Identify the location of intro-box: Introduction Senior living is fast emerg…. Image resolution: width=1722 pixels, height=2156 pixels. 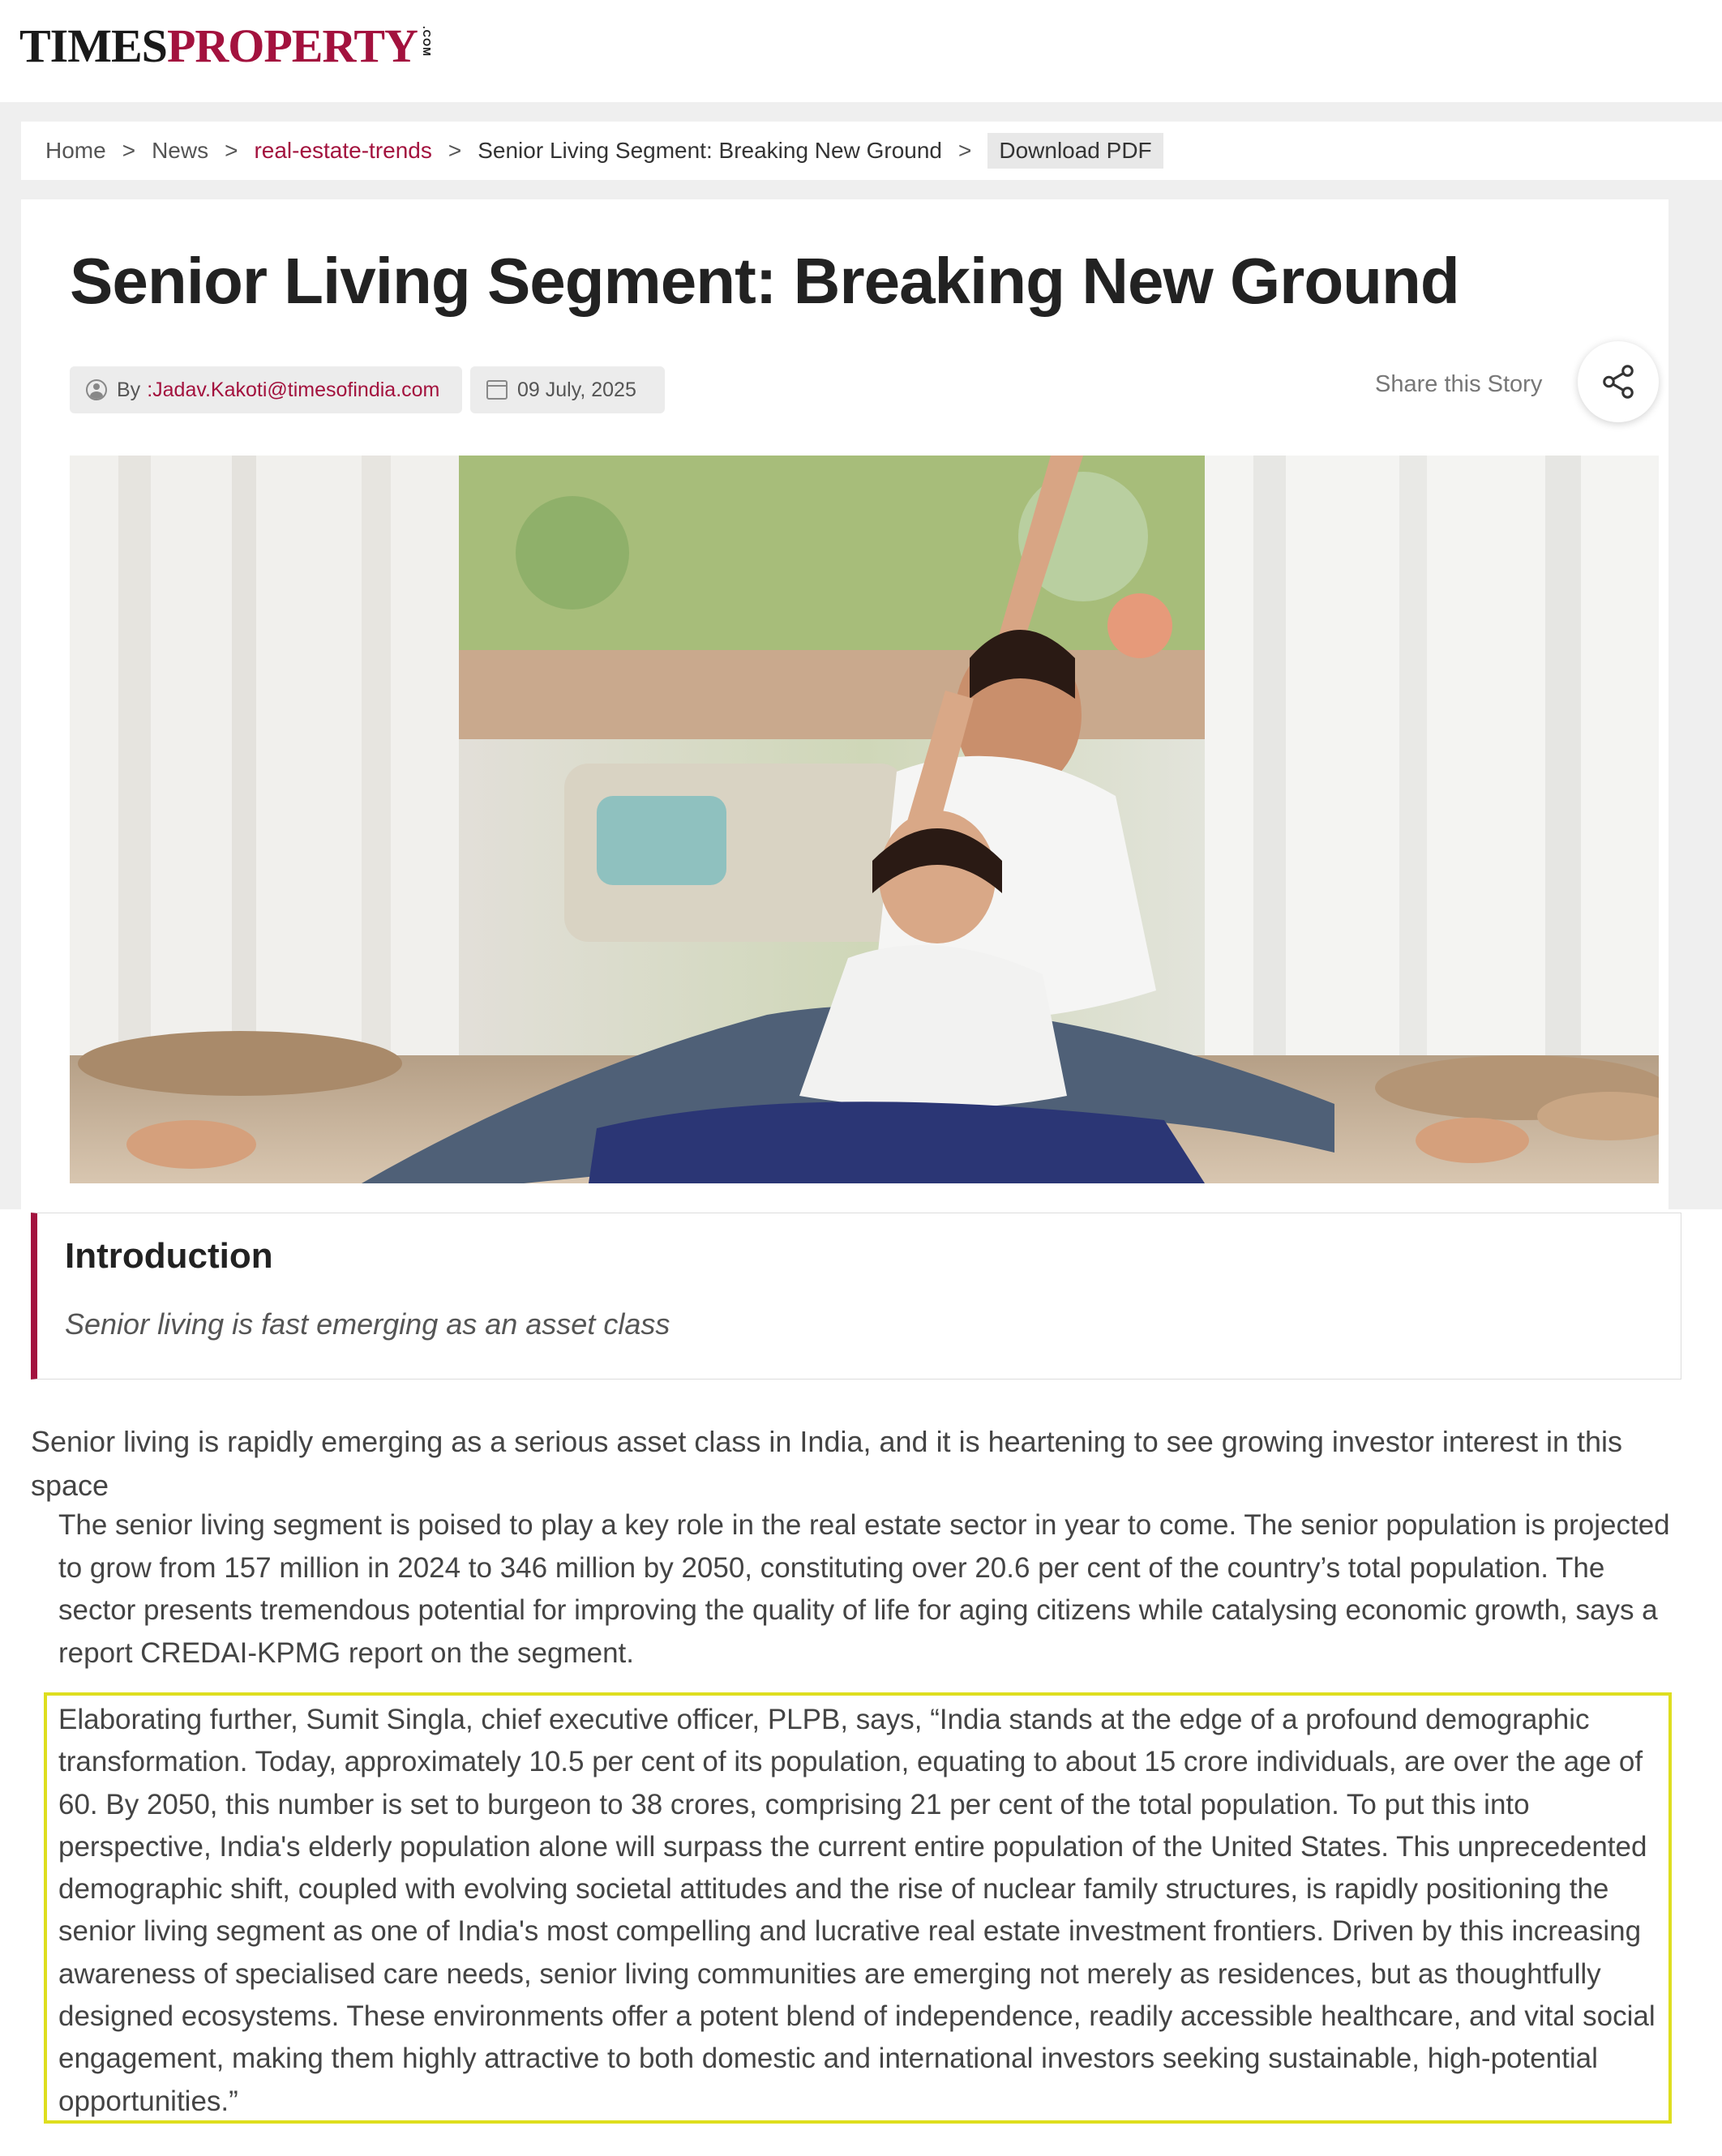
(856, 1296).